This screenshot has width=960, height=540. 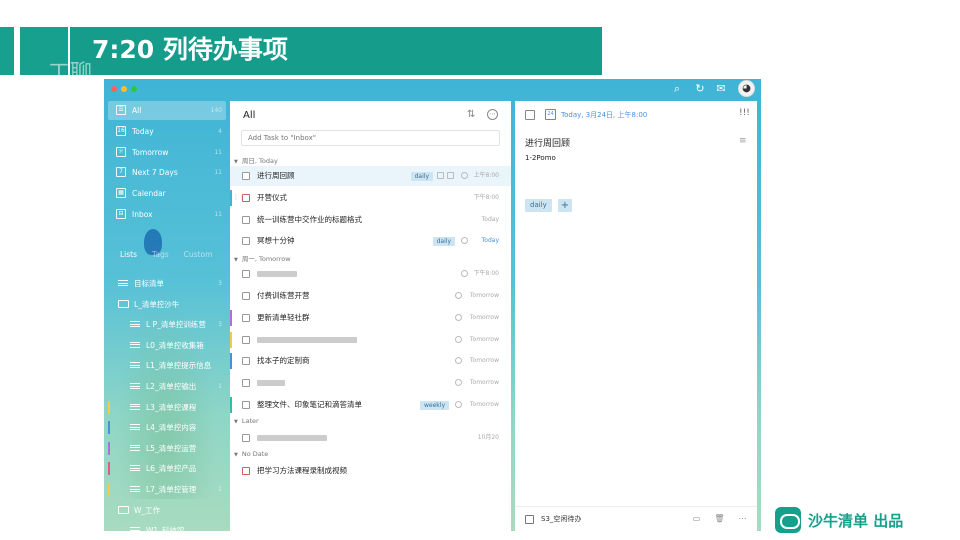 What do you see at coordinates (167, 489) in the screenshot?
I see `sidebar-list-item: L7_清单控管理 1` at bounding box center [167, 489].